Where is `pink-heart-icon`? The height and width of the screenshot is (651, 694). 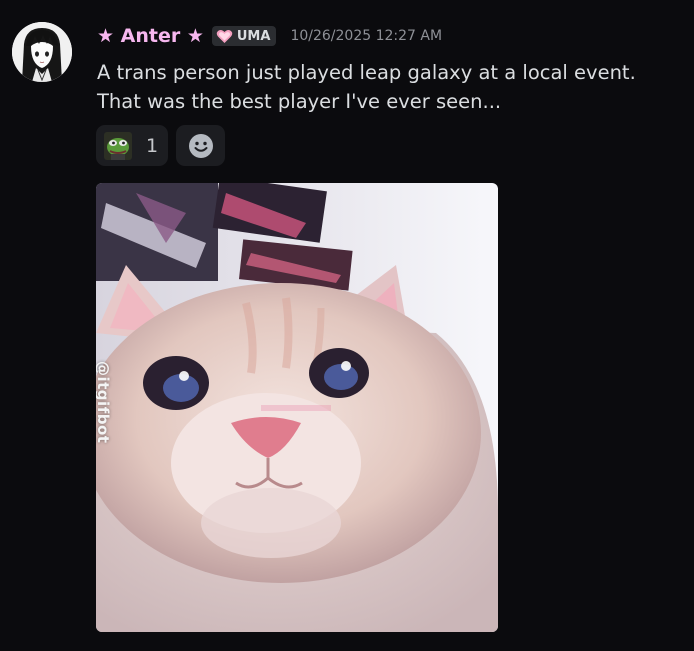
pink-heart-icon is located at coordinates (224, 36).